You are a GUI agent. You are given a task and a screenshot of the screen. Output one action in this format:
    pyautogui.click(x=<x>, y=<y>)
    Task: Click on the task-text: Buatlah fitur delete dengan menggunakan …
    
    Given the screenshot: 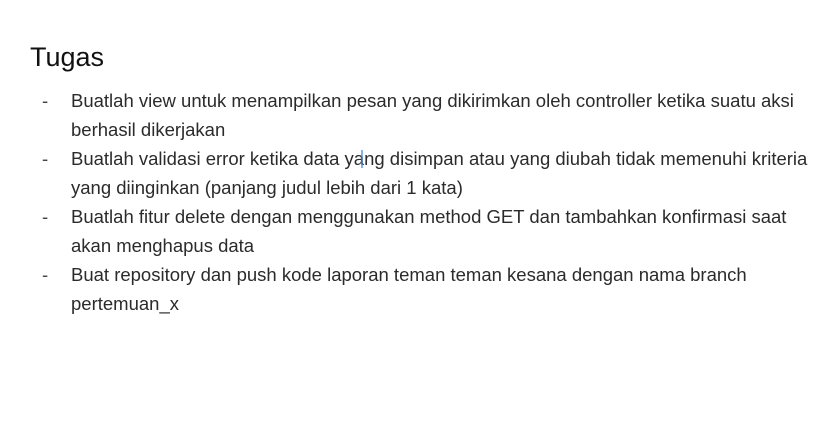 What is the action you would take?
    pyautogui.click(x=429, y=231)
    